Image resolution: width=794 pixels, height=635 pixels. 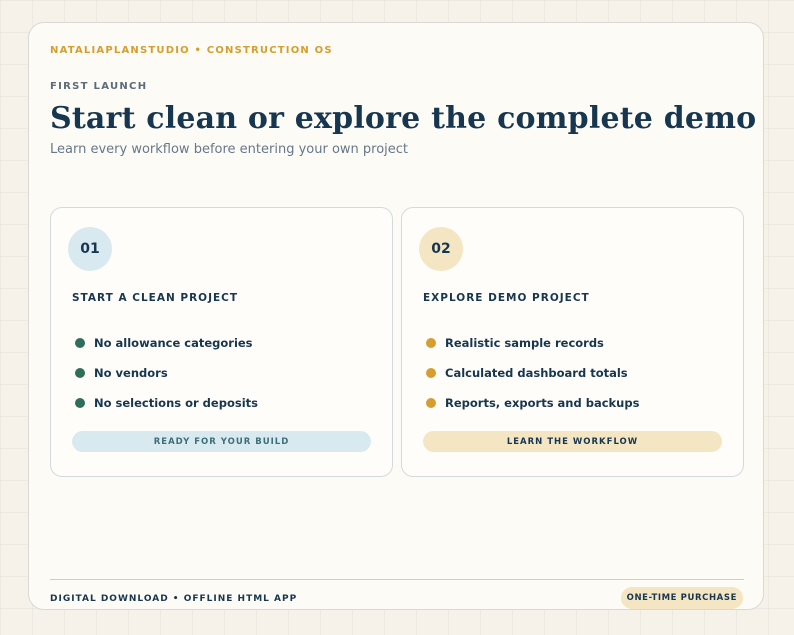 I want to click on list-item-label: Calculated dashboard totals, so click(x=536, y=373).